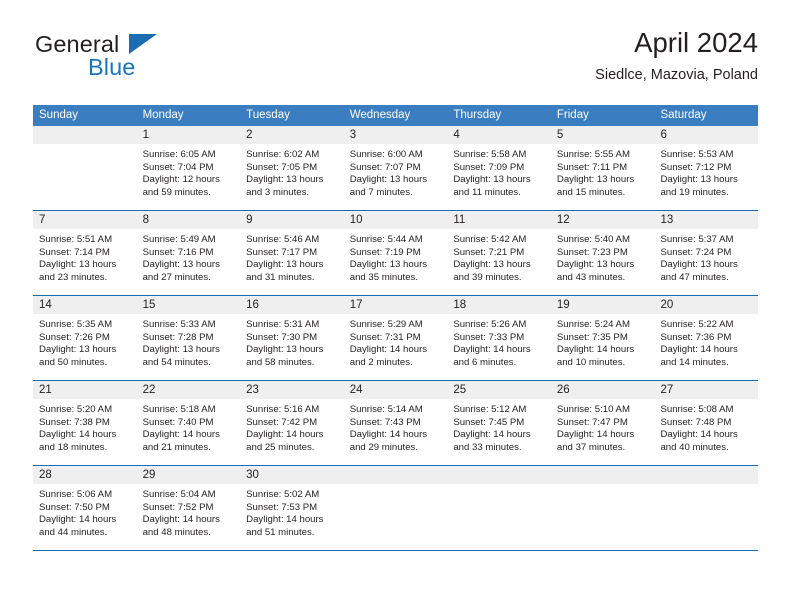 The height and width of the screenshot is (612, 792). Describe the element at coordinates (149, 390) in the screenshot. I see `day-number: 22` at that location.